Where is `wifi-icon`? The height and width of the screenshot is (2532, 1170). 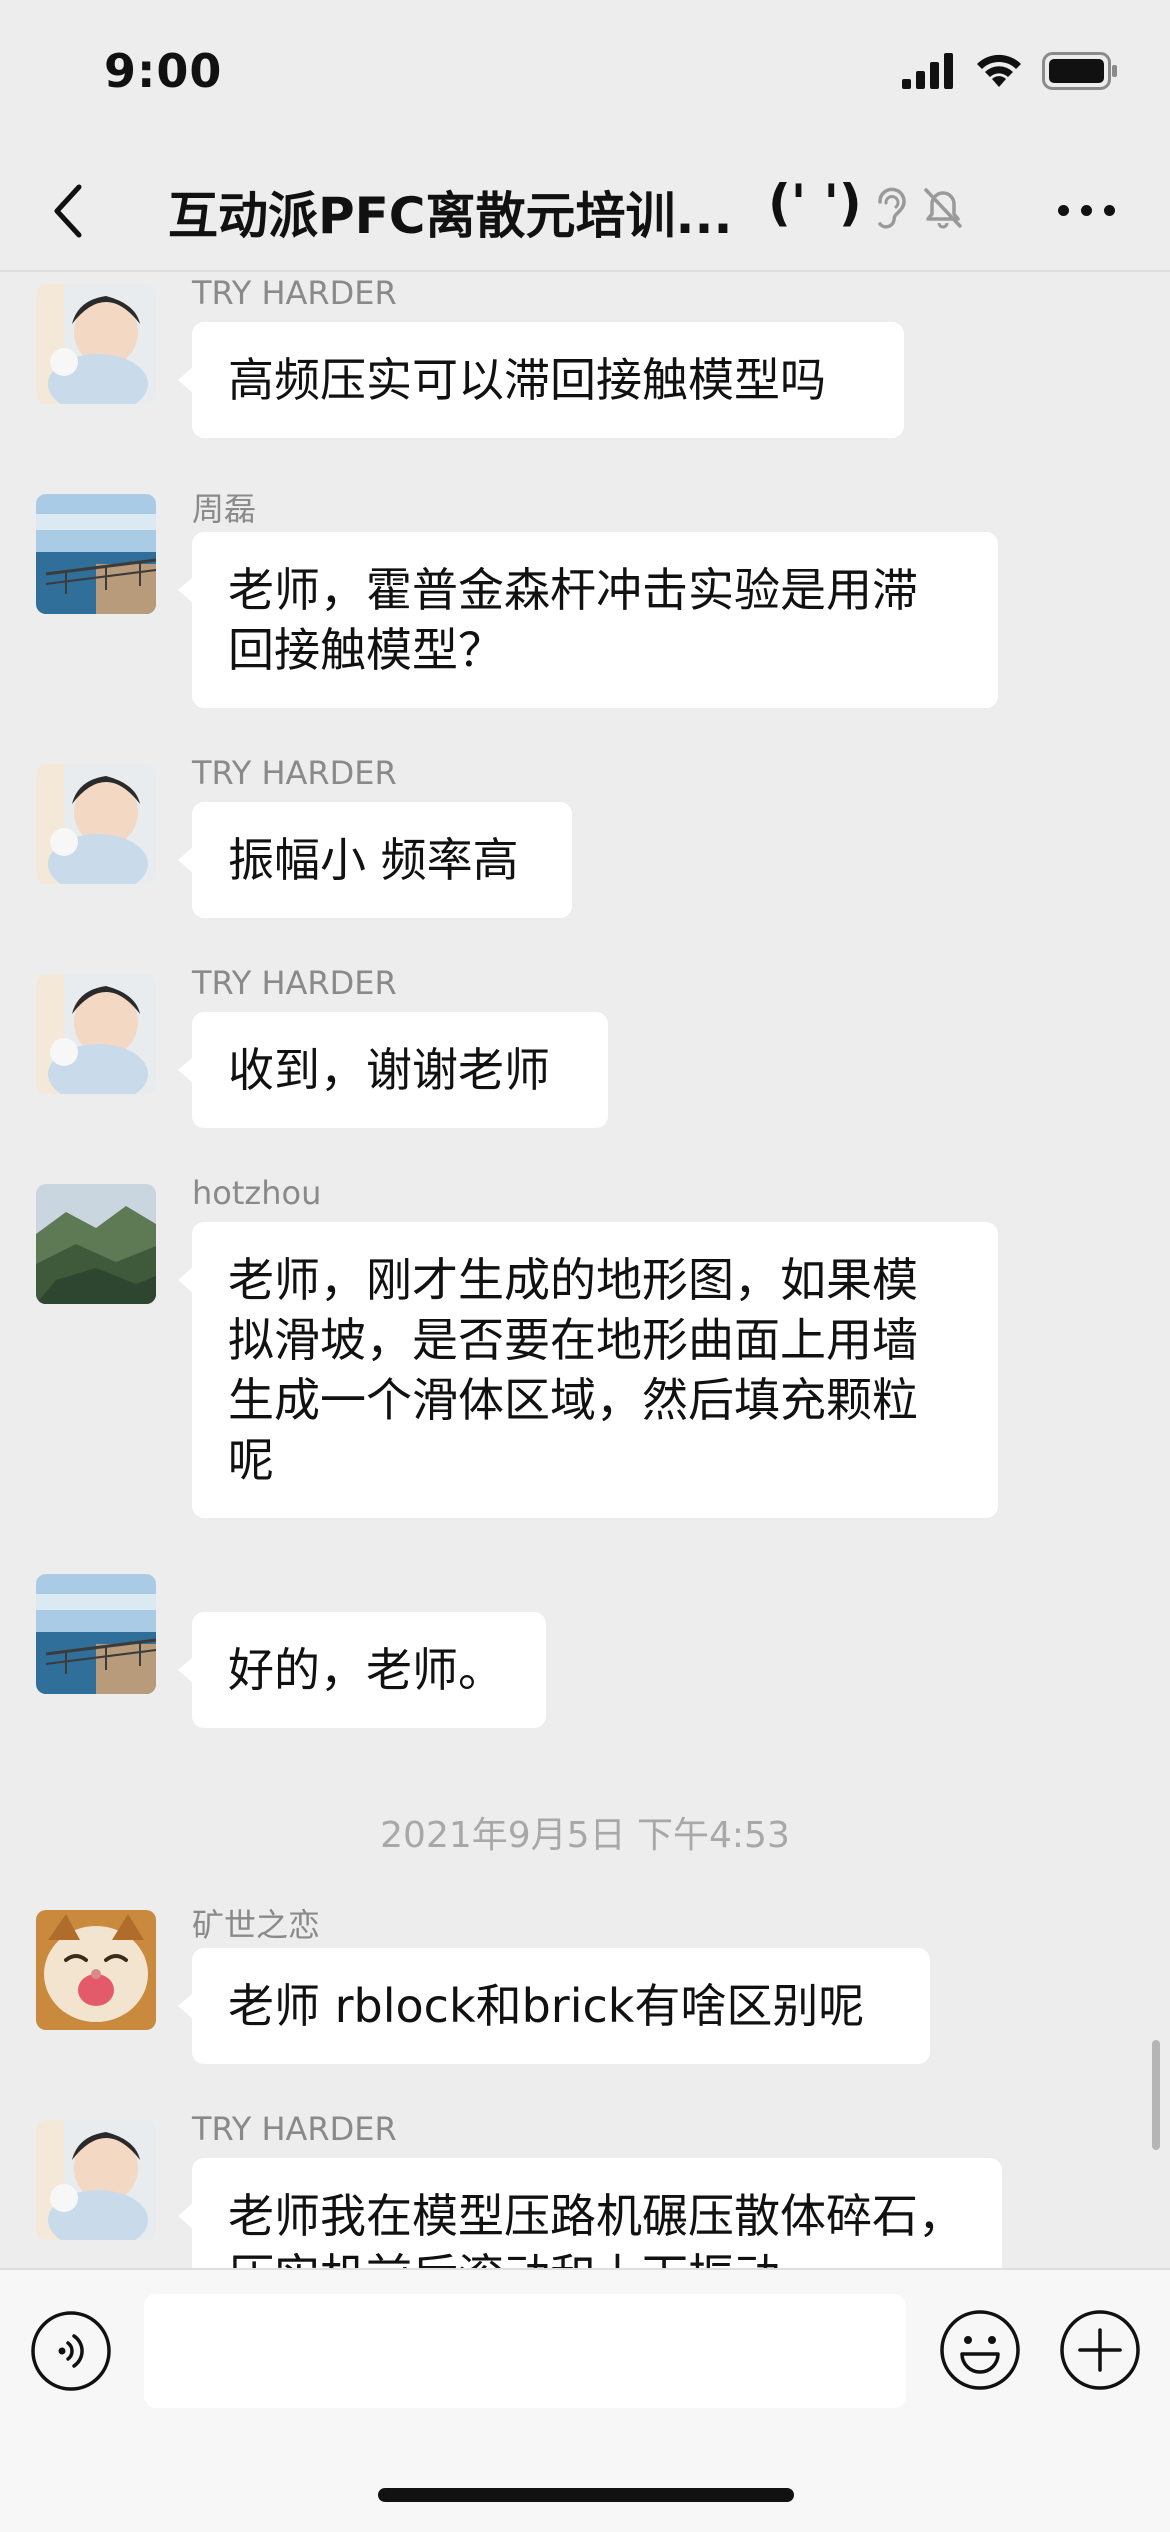
wifi-icon is located at coordinates (999, 70).